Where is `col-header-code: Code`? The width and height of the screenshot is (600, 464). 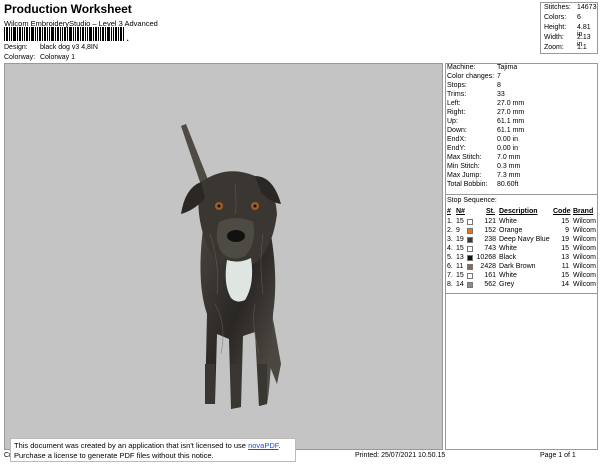
col-header-code: Code is located at coordinates (562, 211).